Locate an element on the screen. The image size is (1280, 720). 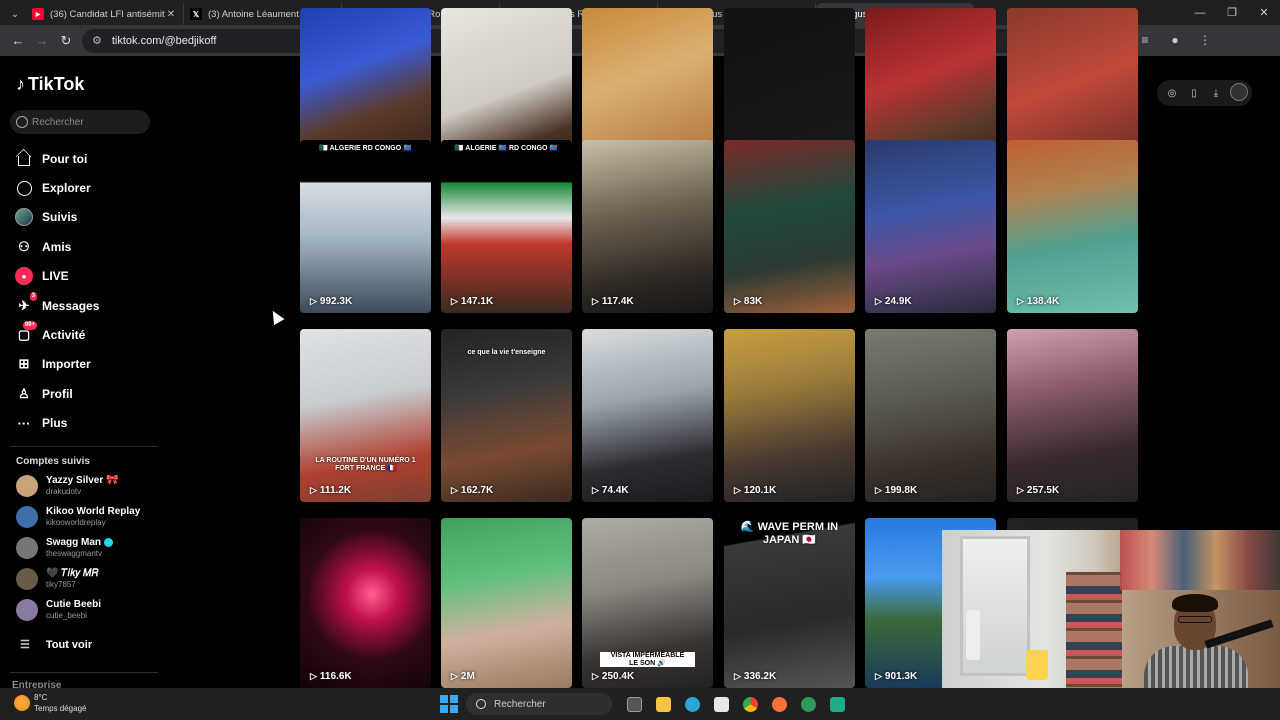
browser-menu-icon: ⋮ is located at coordinates (1205, 40).